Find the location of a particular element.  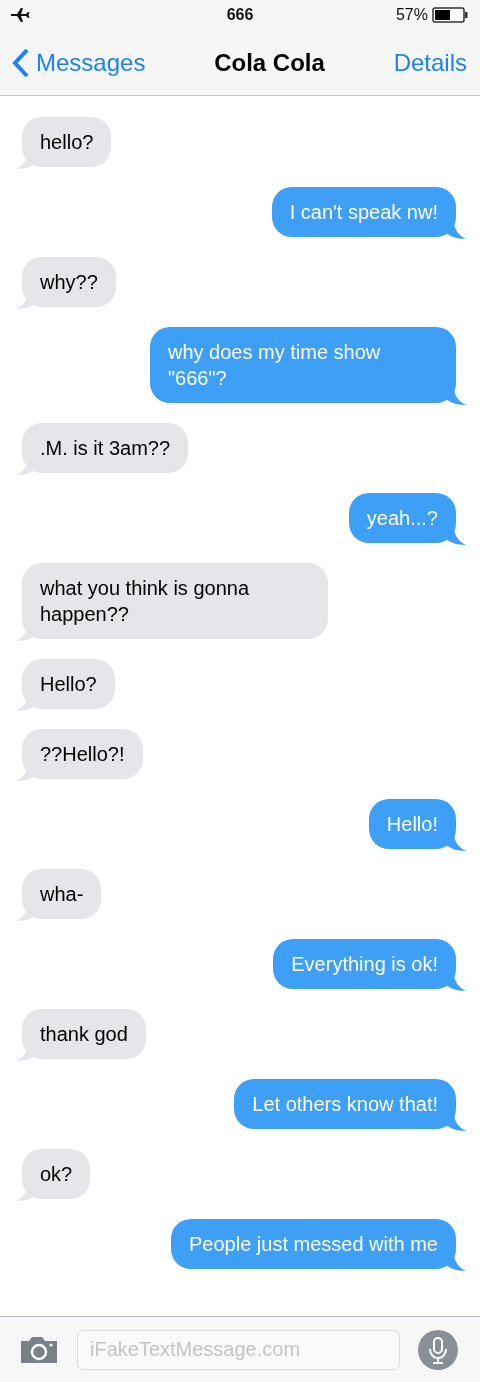

camera-icon is located at coordinates (39, 1349).